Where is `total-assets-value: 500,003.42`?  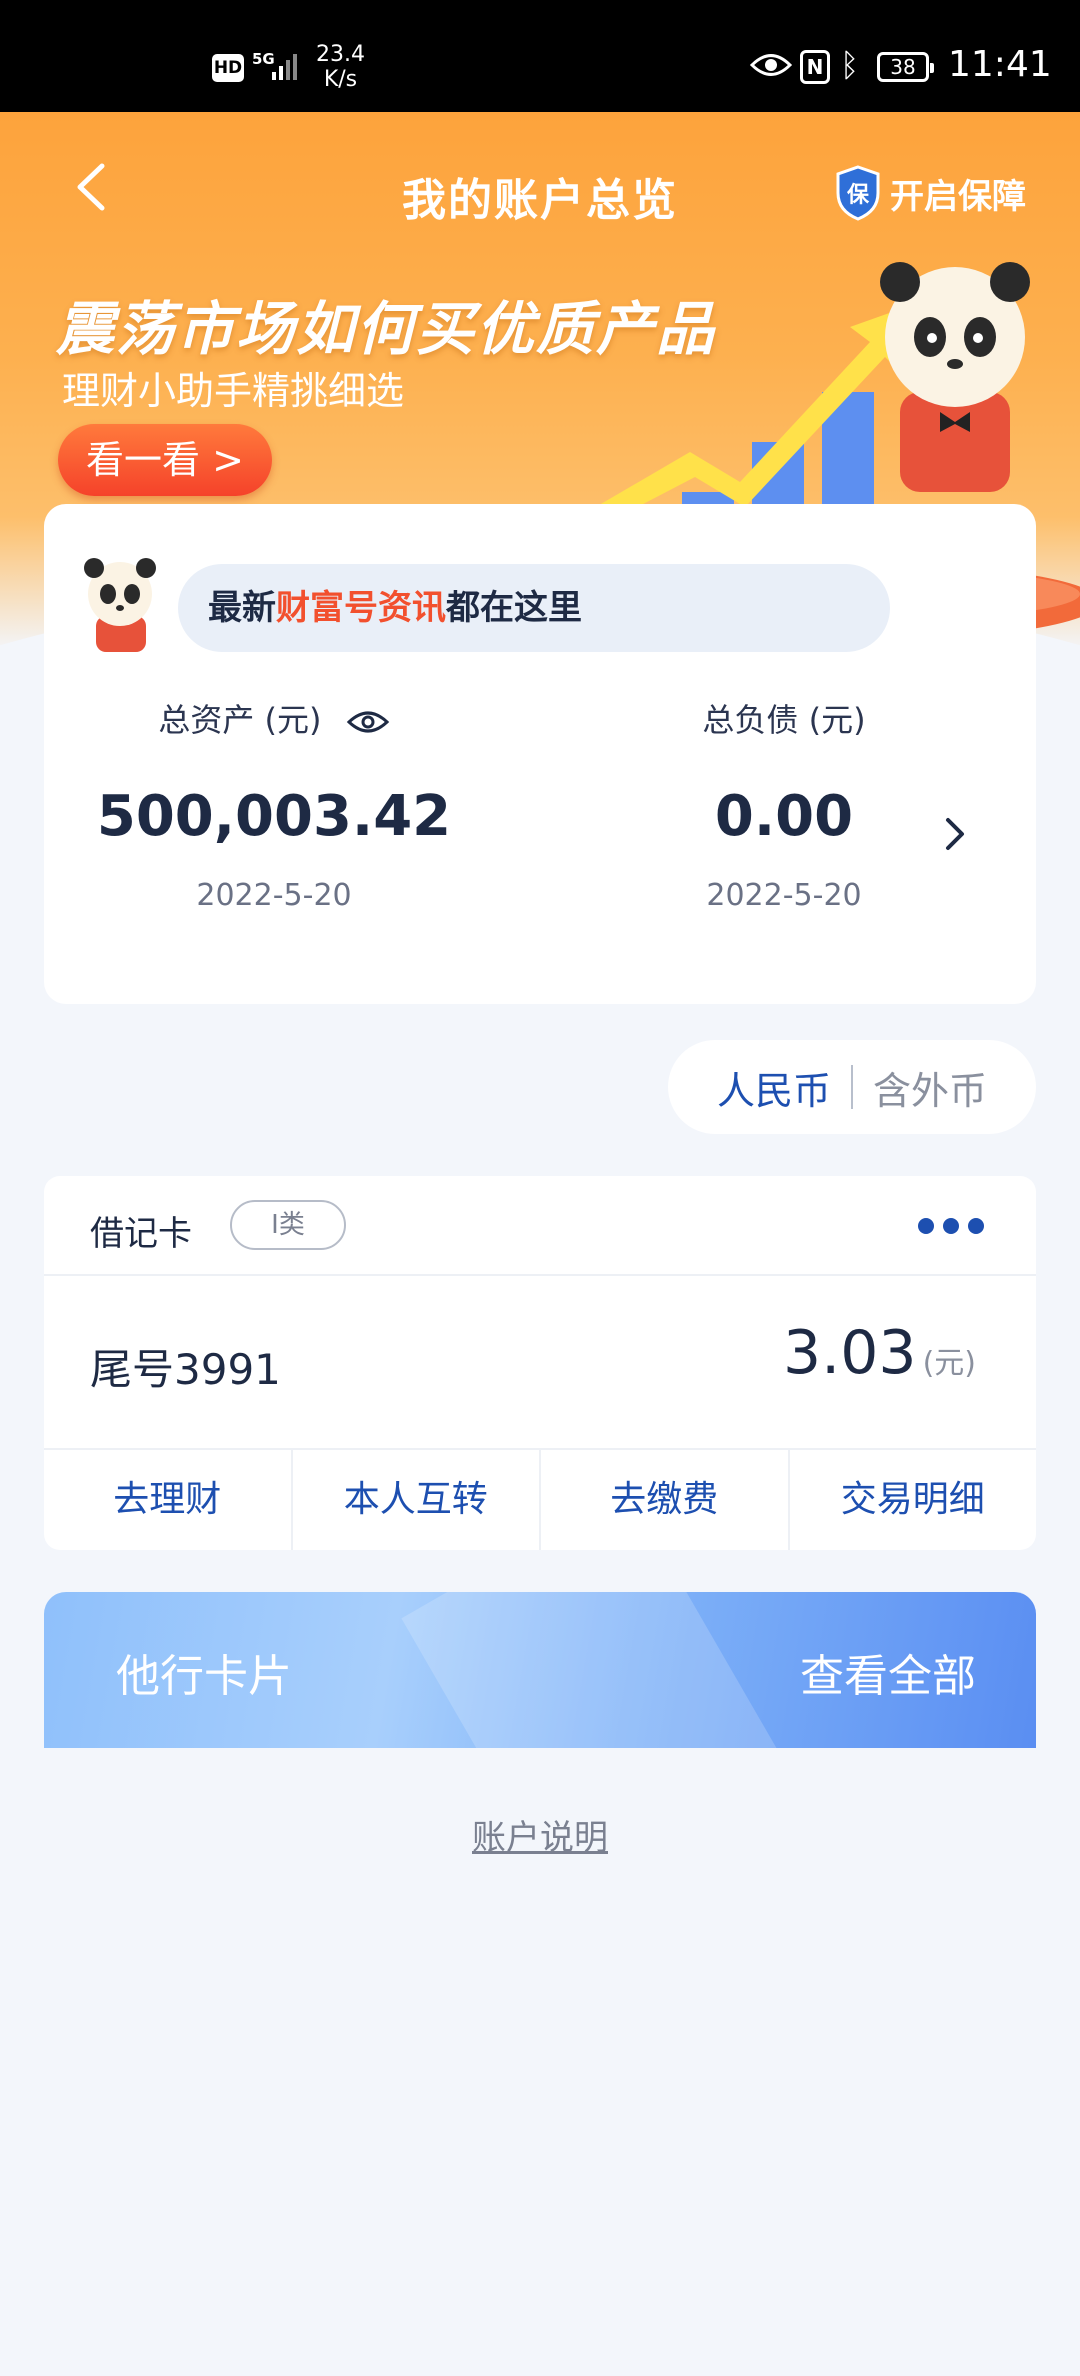
total-assets-value: 500,003.42 is located at coordinates (274, 816).